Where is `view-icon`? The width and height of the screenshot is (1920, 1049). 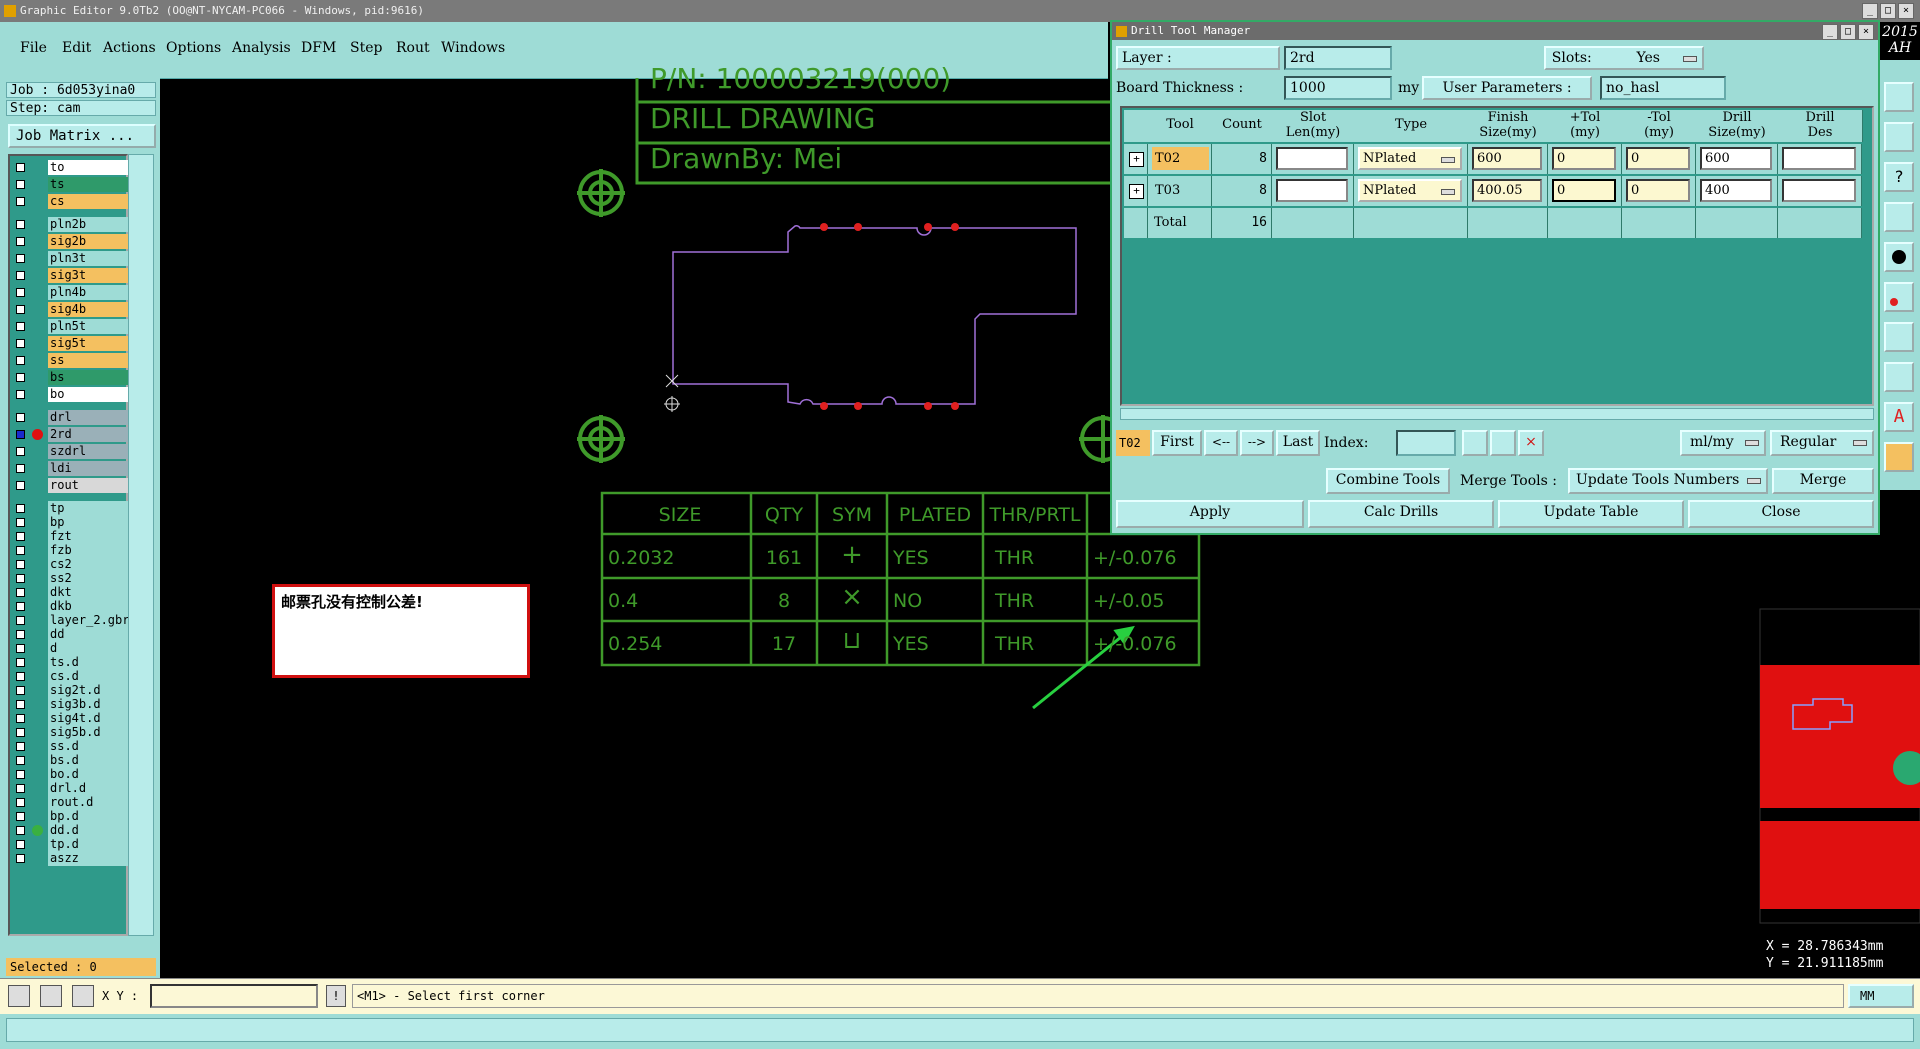 view-icon is located at coordinates (1899, 97).